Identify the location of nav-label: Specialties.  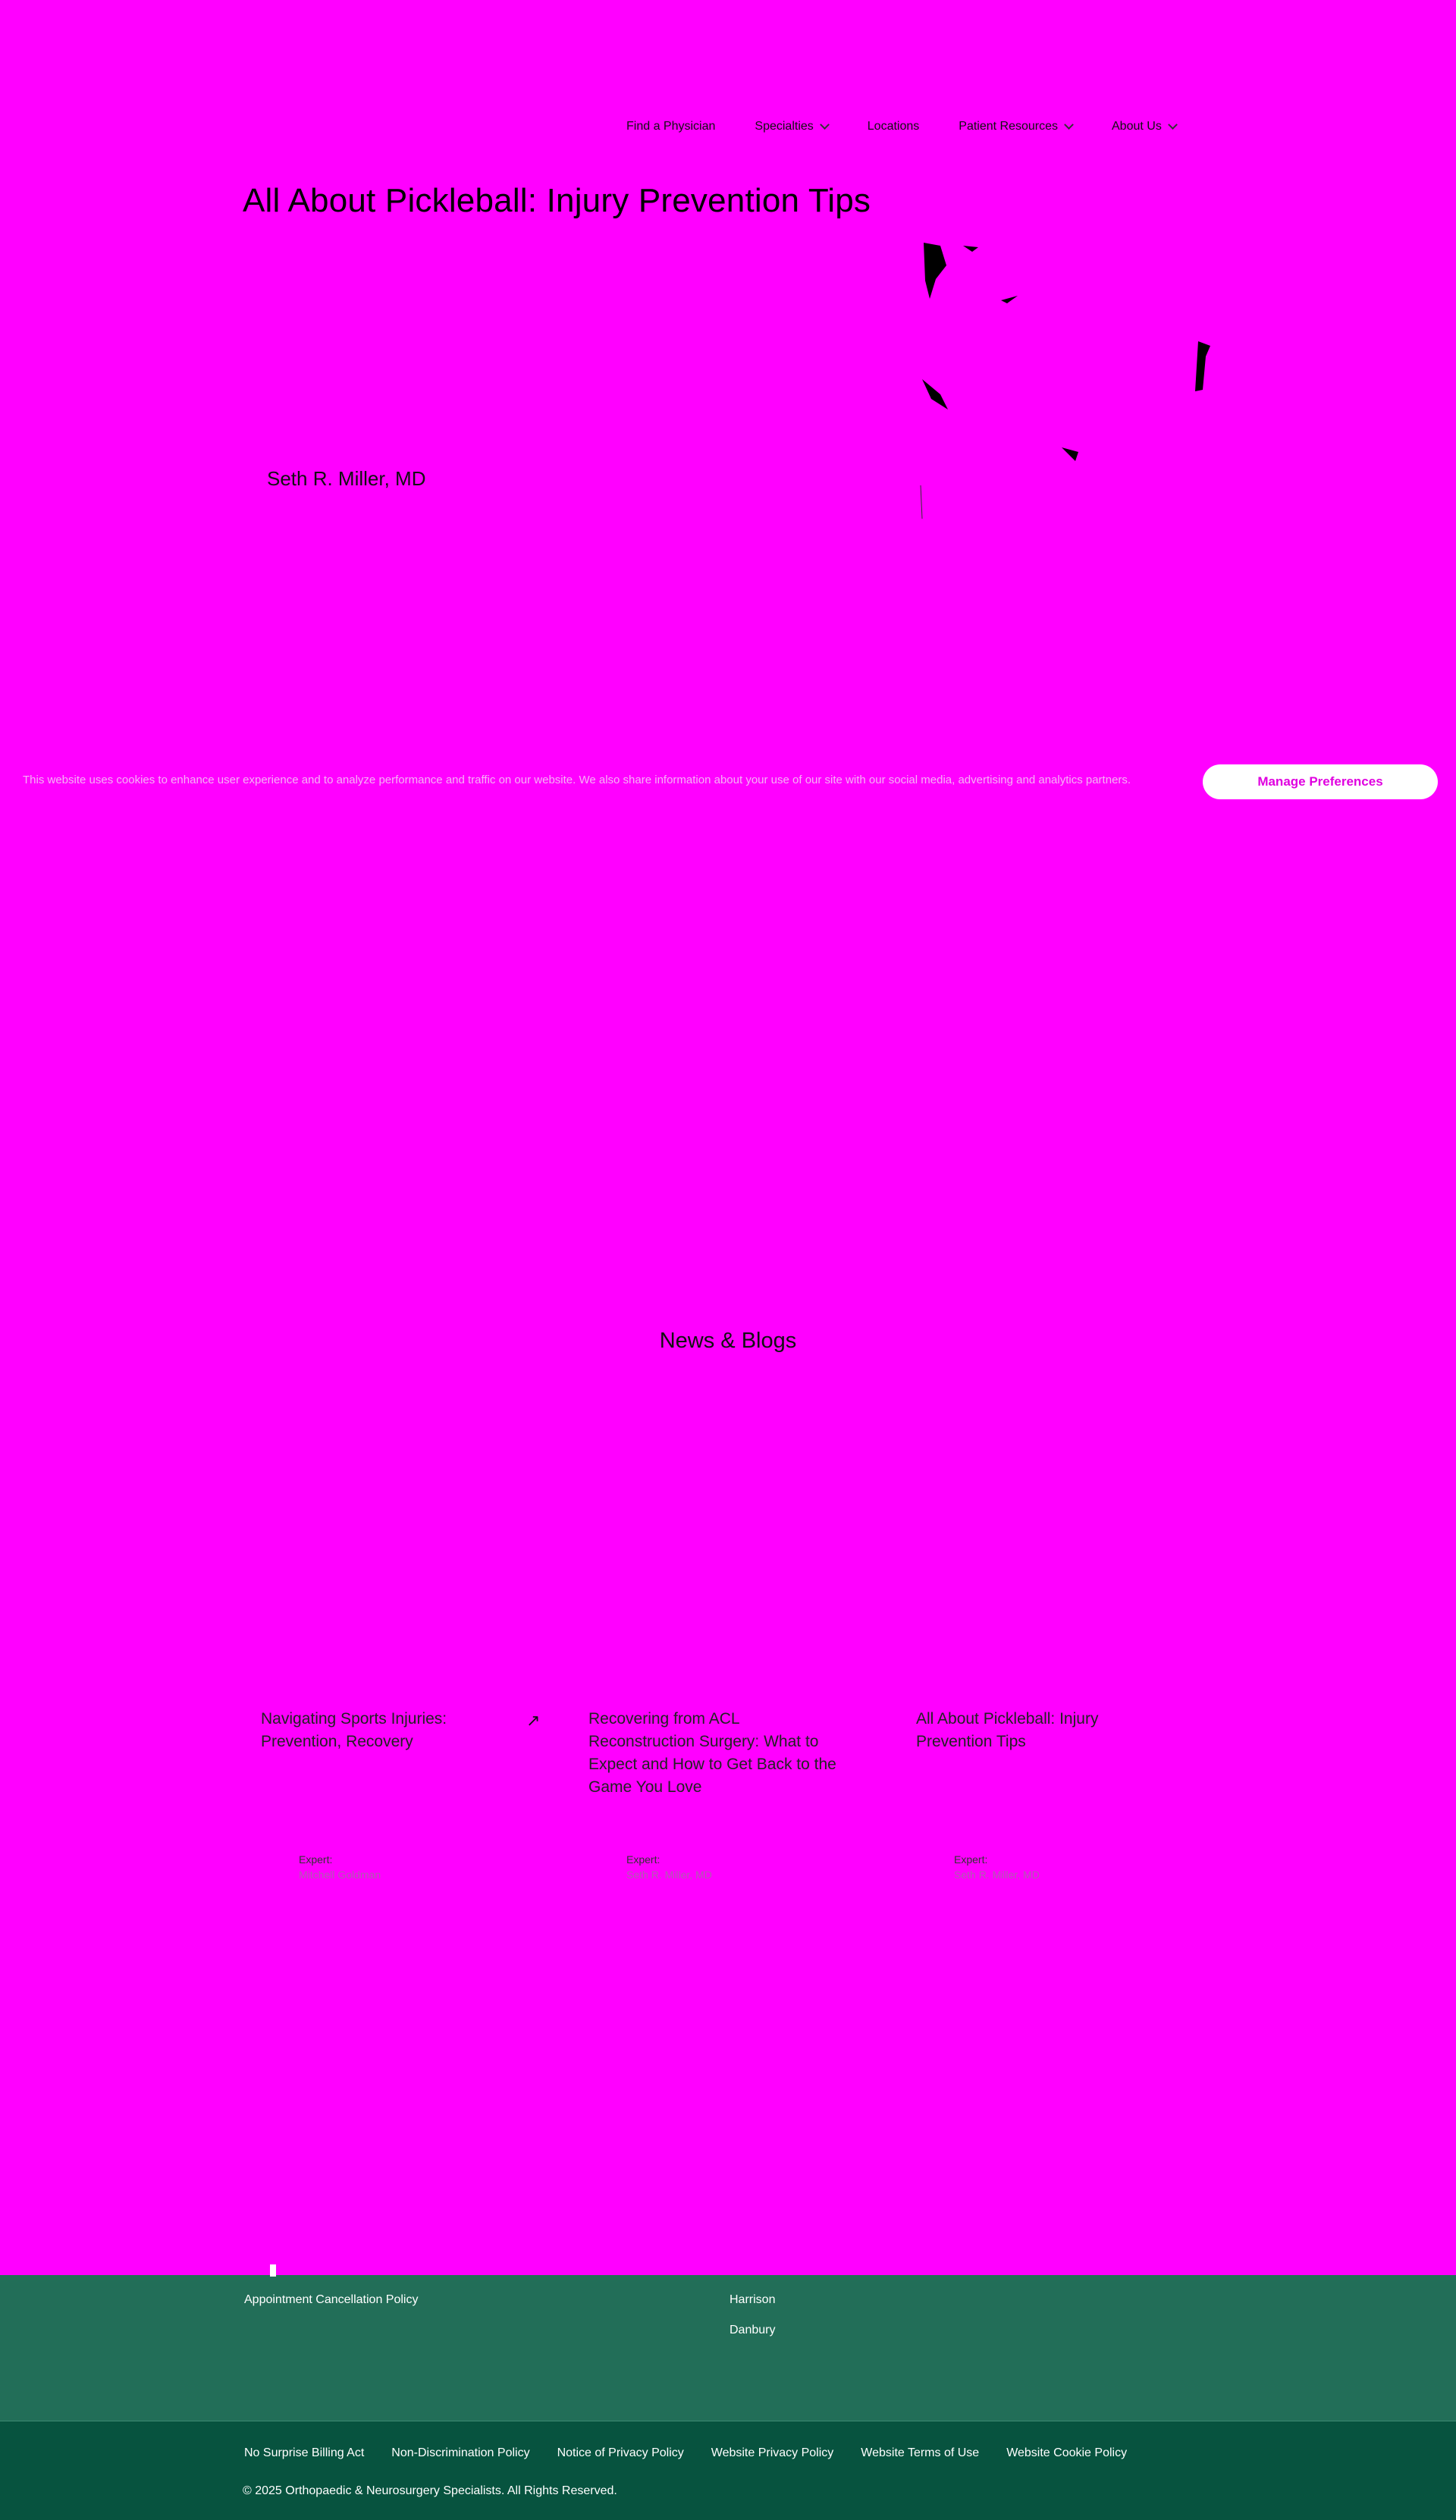
(784, 126).